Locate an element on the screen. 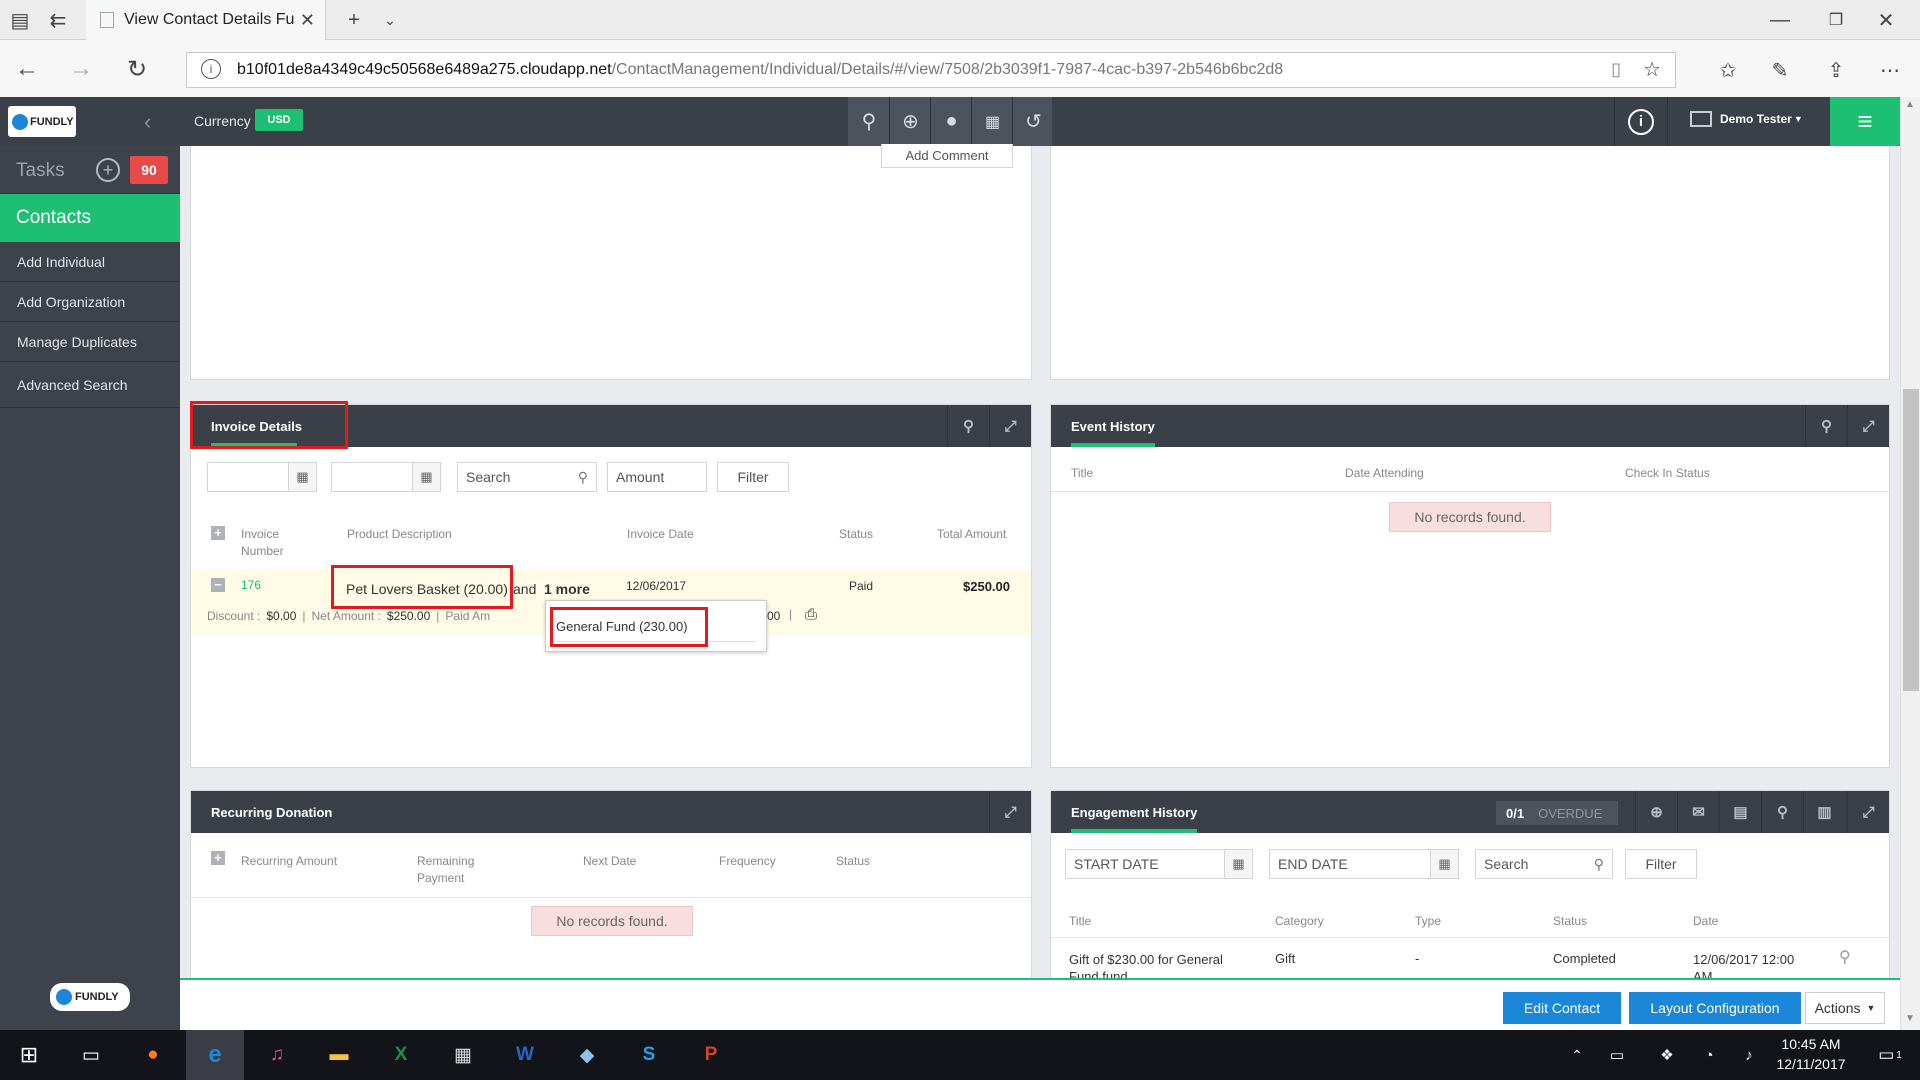  tasks-count-badge: 90 is located at coordinates (149, 170).